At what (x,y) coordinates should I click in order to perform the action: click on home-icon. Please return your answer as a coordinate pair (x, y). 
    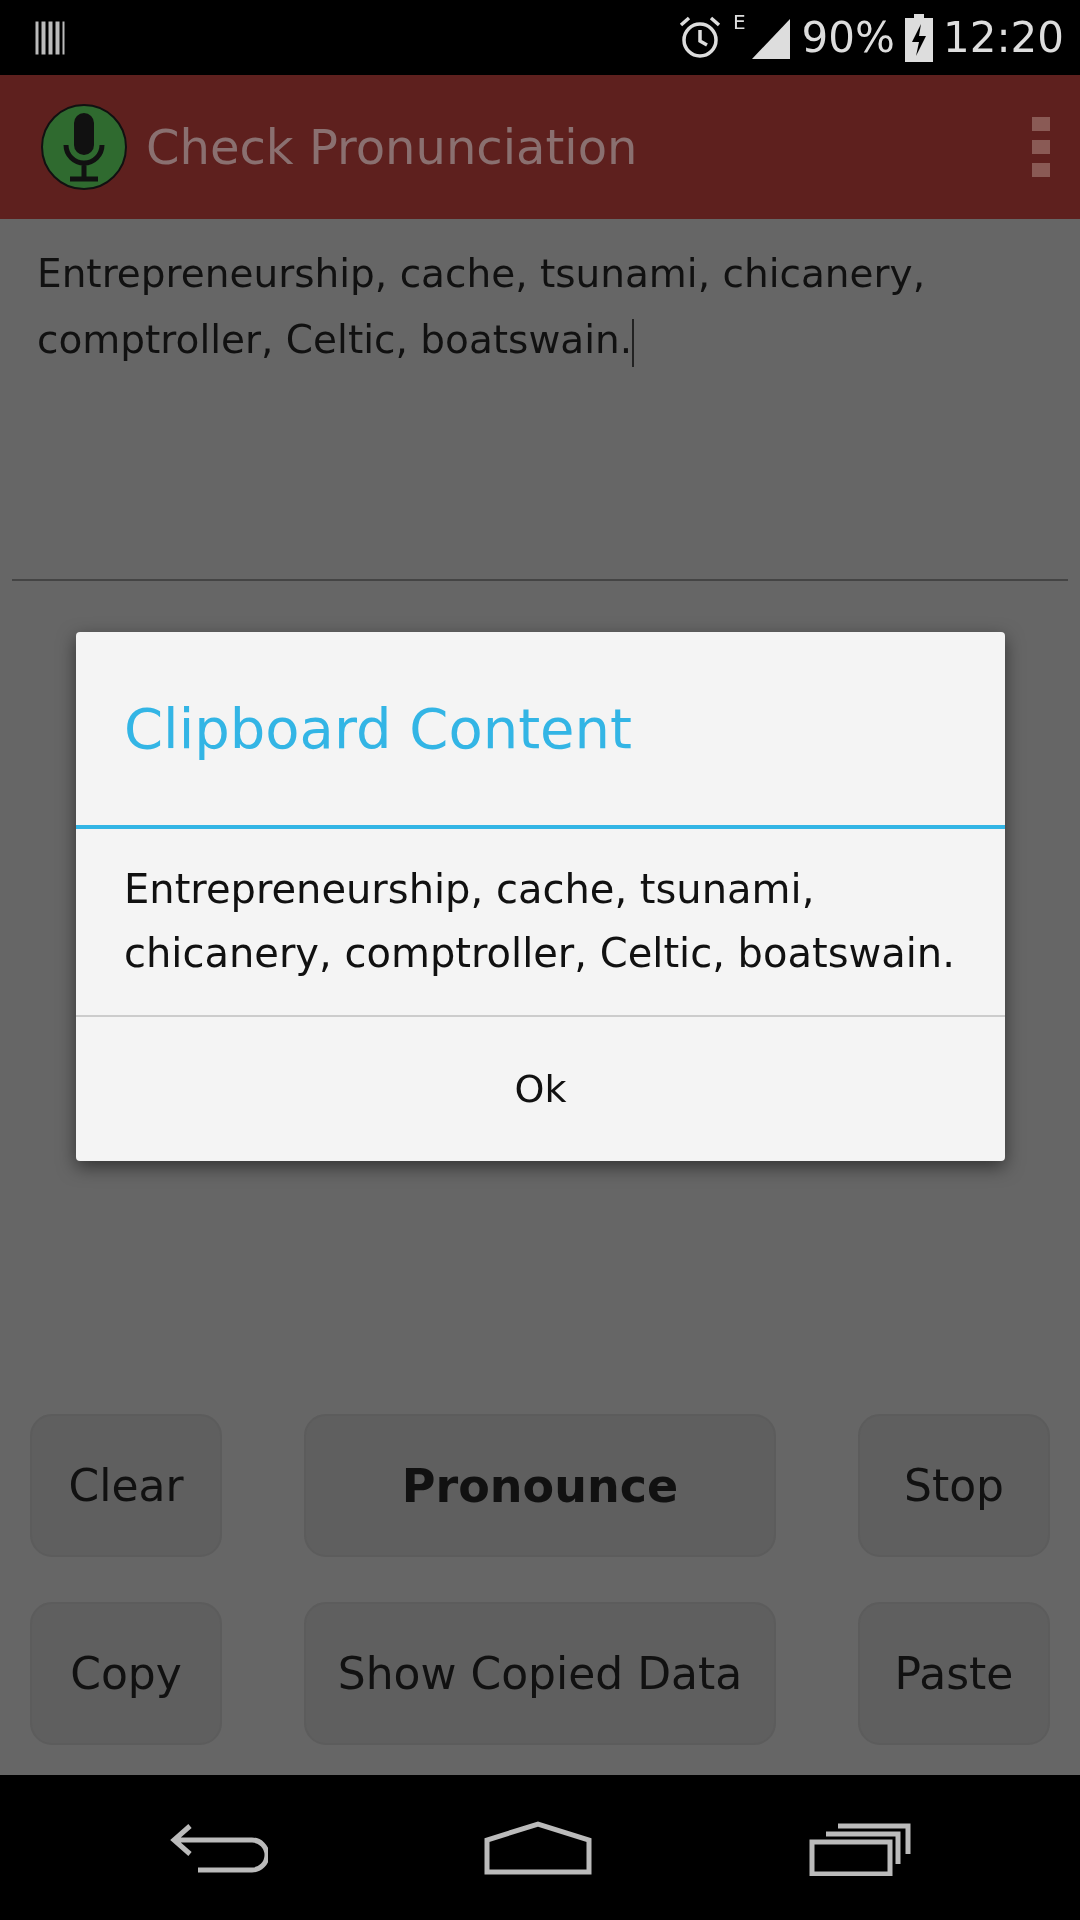
    Looking at the image, I should click on (538, 1847).